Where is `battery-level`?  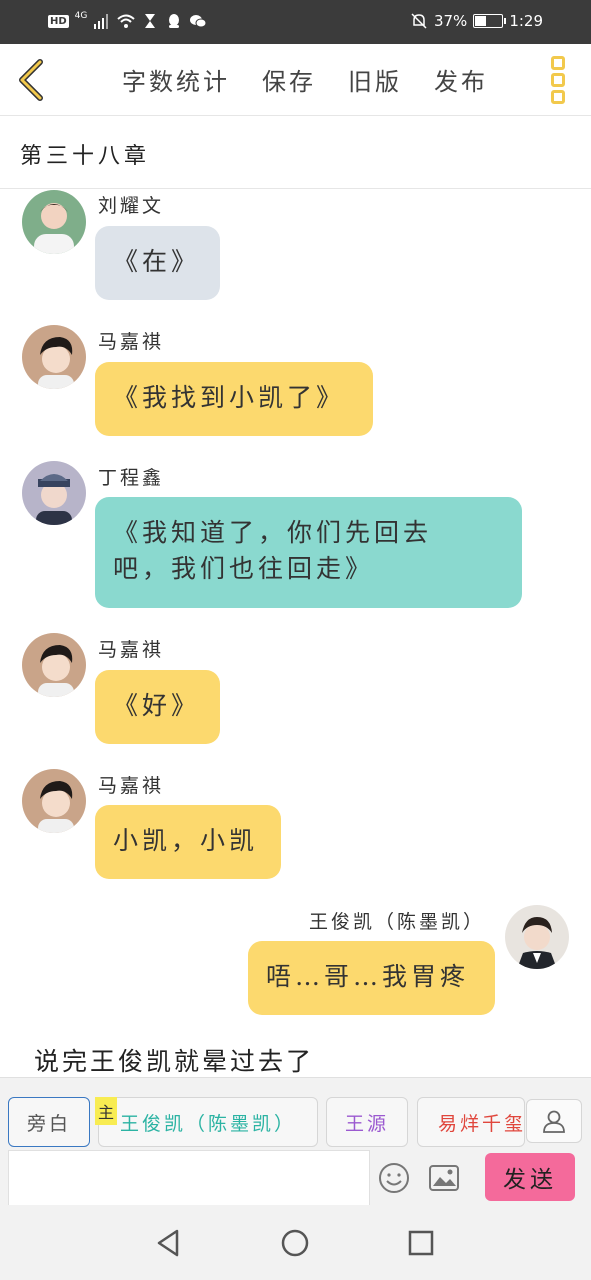 battery-level is located at coordinates (480, 21).